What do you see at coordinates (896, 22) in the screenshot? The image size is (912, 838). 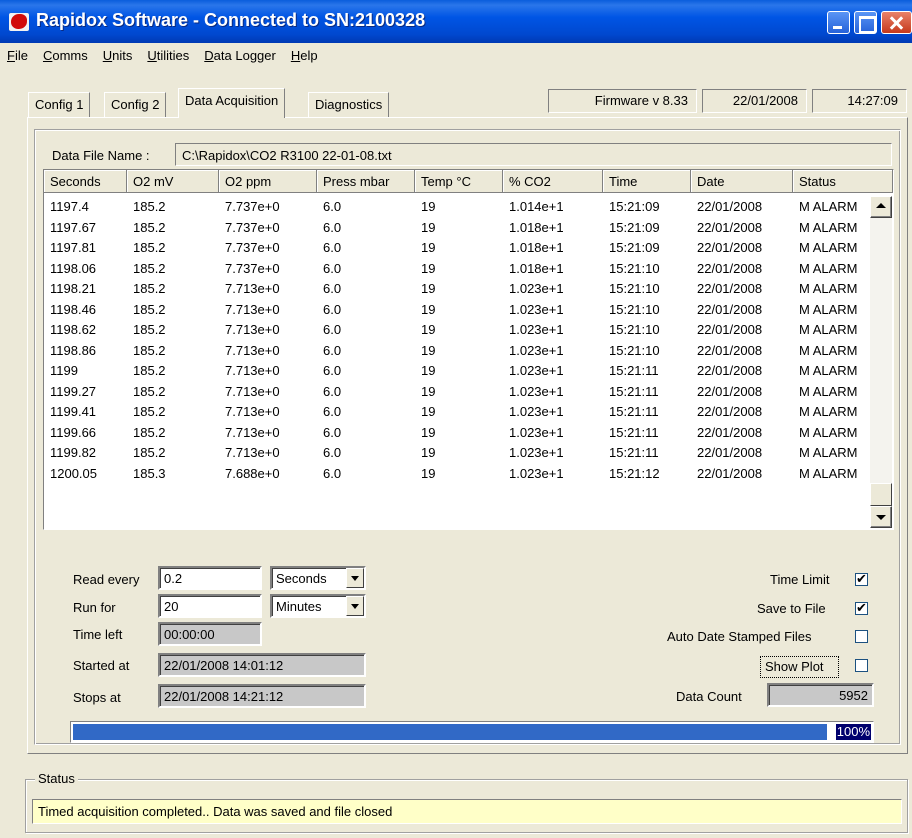 I see `close-button` at bounding box center [896, 22].